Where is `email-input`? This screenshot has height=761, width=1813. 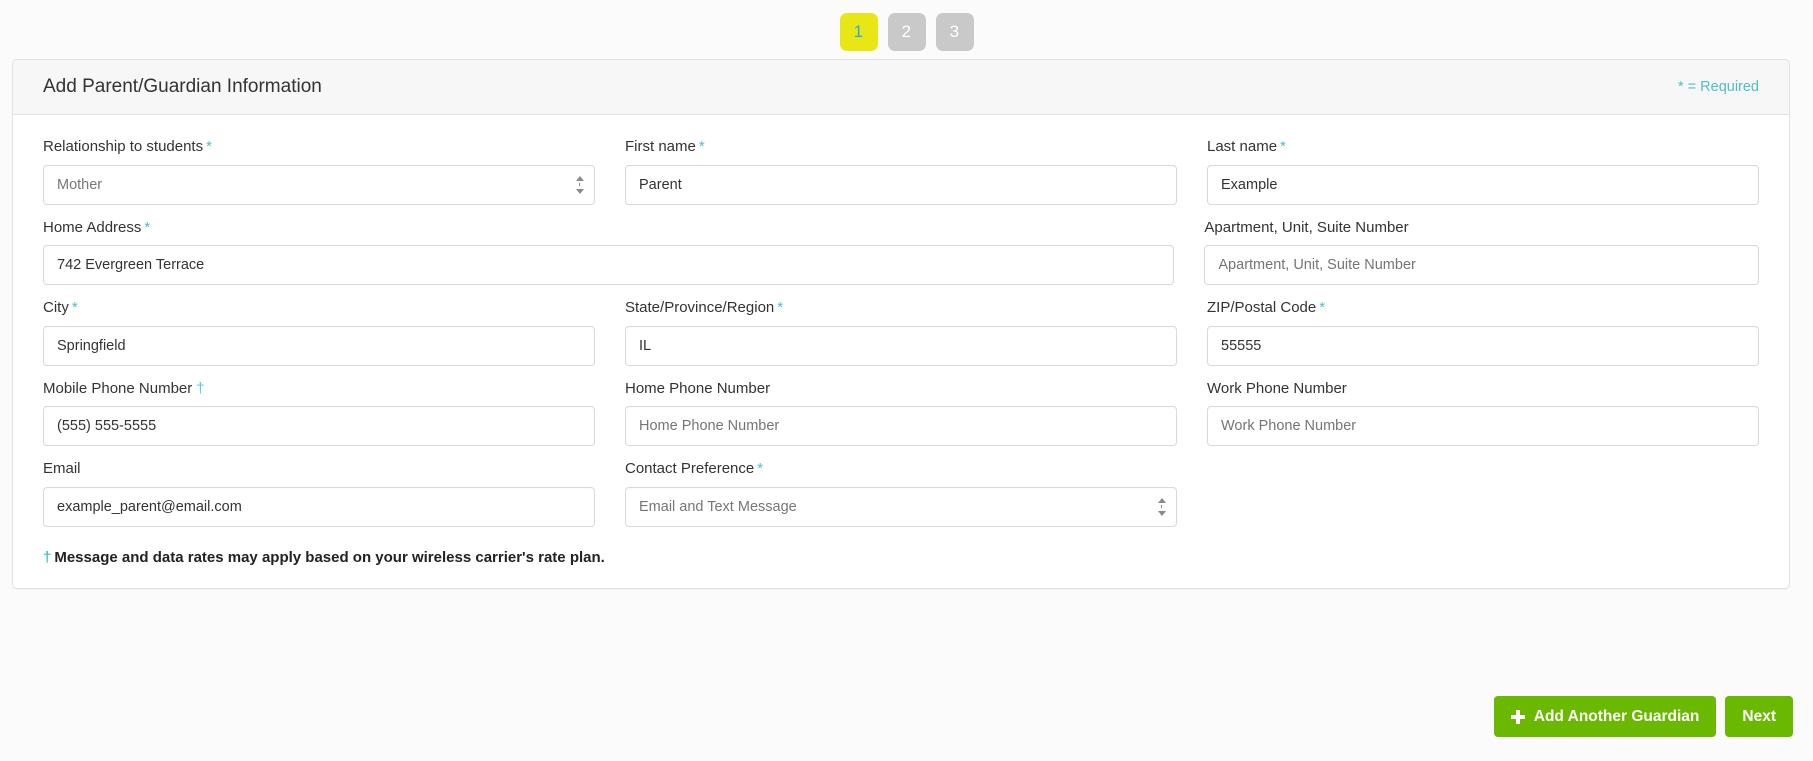
email-input is located at coordinates (319, 506).